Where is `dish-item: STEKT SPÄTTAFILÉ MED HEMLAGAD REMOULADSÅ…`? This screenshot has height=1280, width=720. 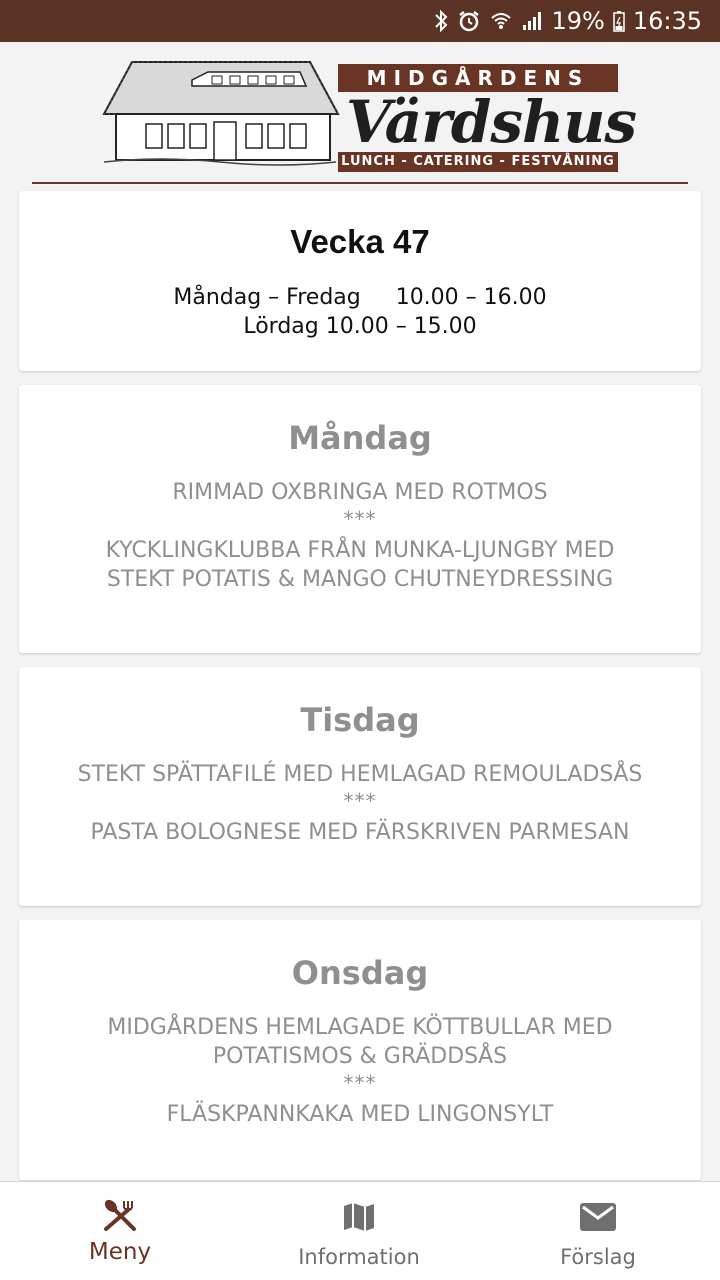
dish-item: STEKT SPÄTTAFILÉ MED HEMLAGAD REMOULADSÅ… is located at coordinates (360, 774).